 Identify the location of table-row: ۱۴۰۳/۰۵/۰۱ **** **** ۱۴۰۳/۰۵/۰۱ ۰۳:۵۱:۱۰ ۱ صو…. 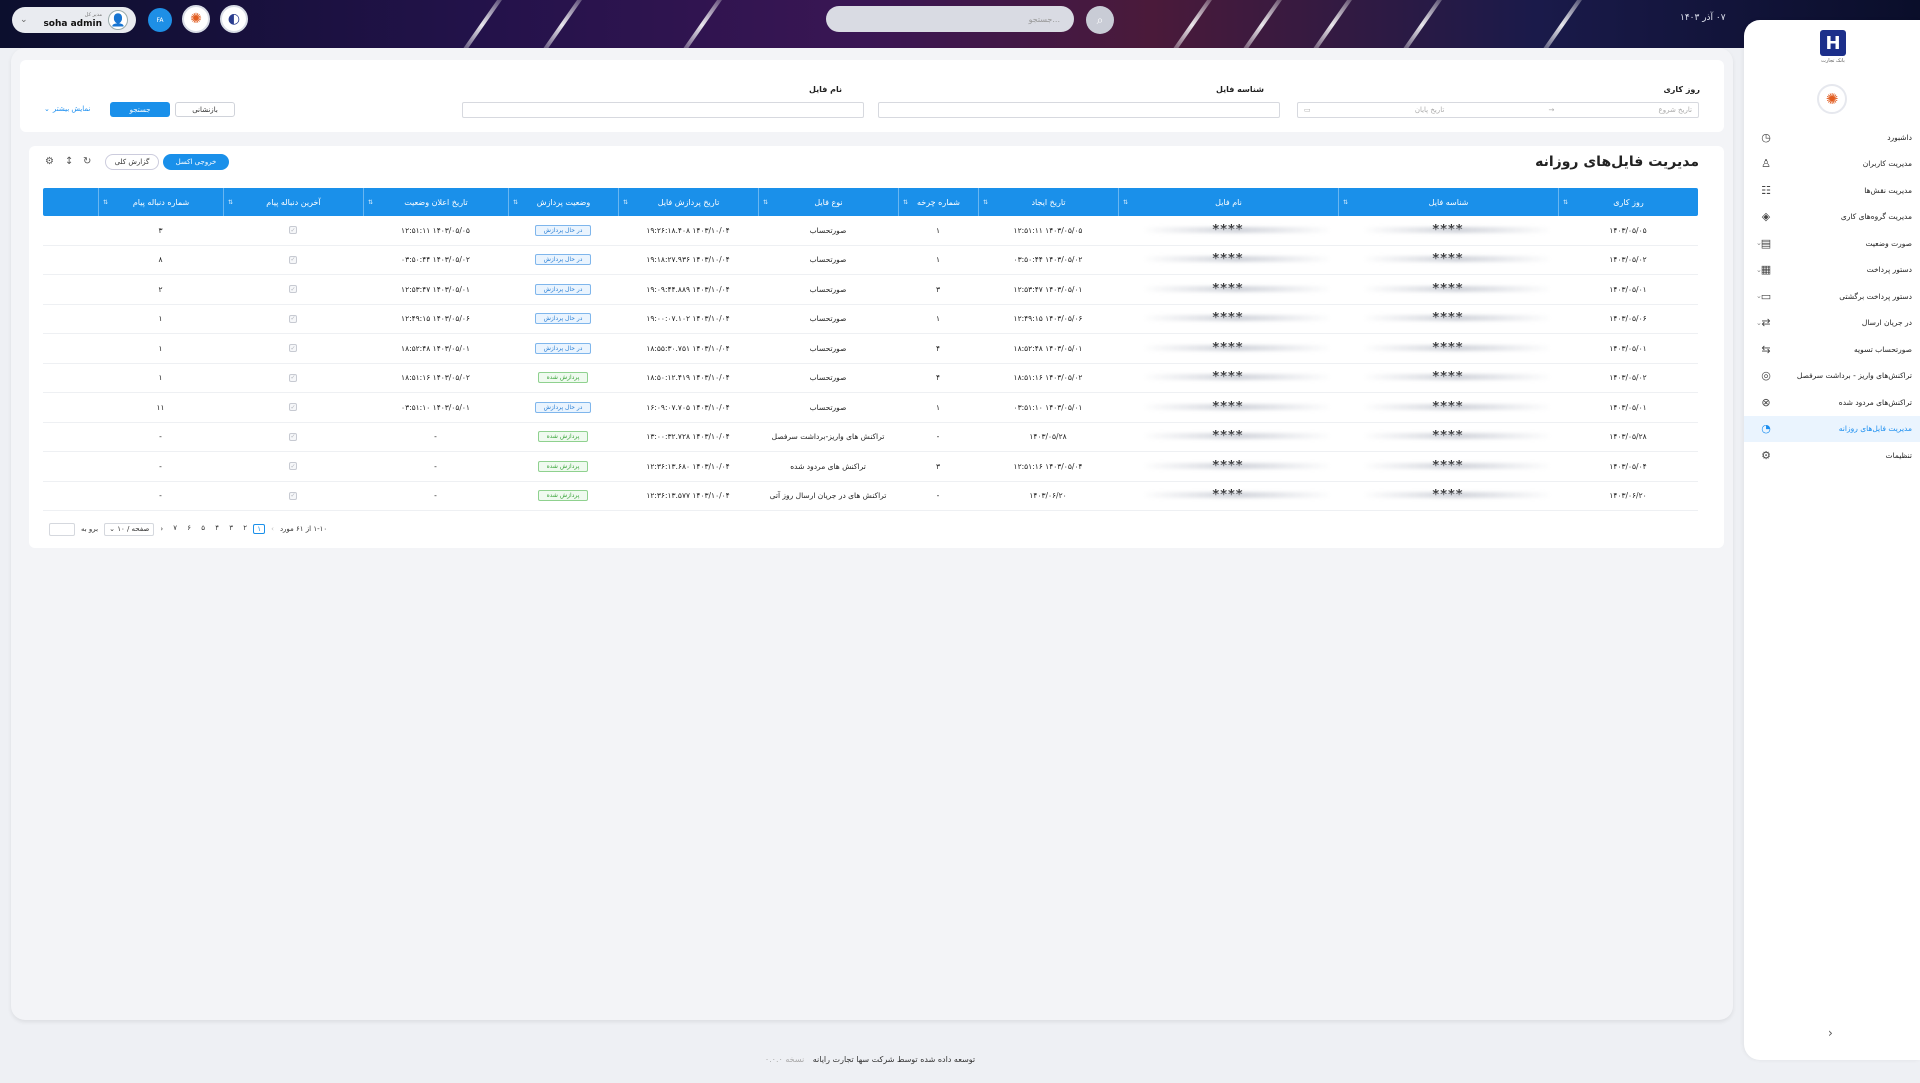
(870, 408).